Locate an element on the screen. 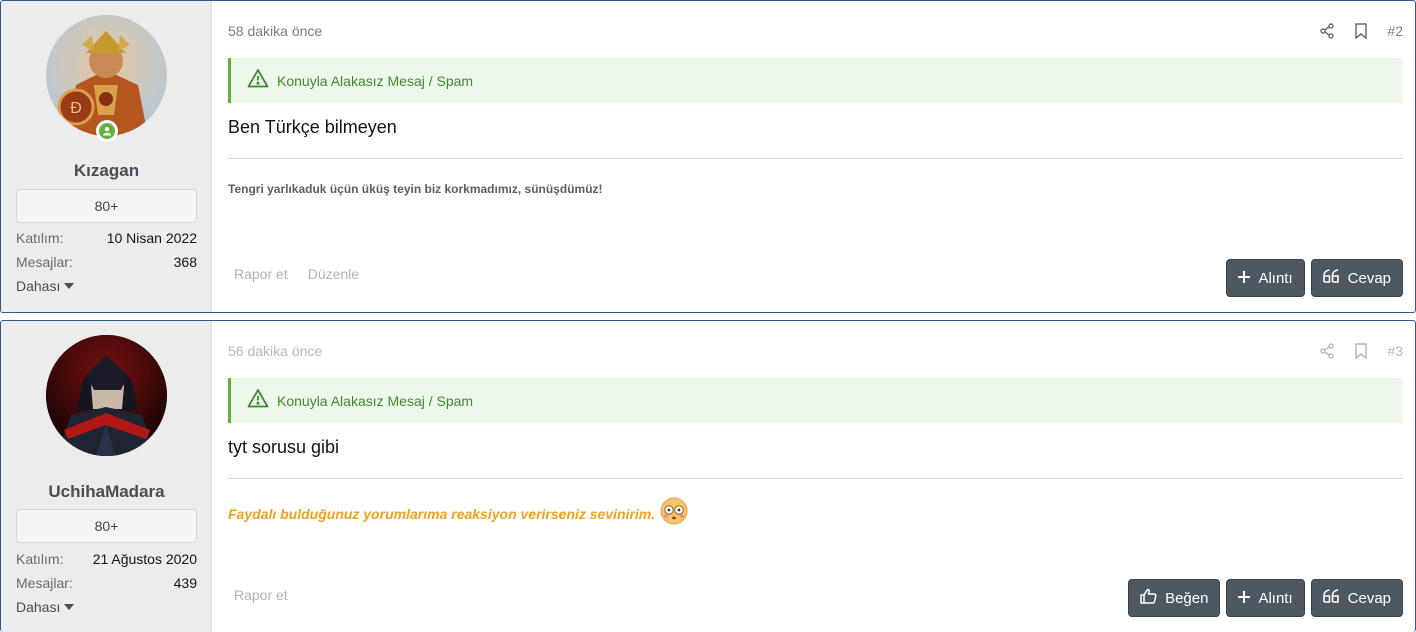 This screenshot has height=632, width=1416. post-action-buttons: Alıntı Cevap is located at coordinates (1314, 278).